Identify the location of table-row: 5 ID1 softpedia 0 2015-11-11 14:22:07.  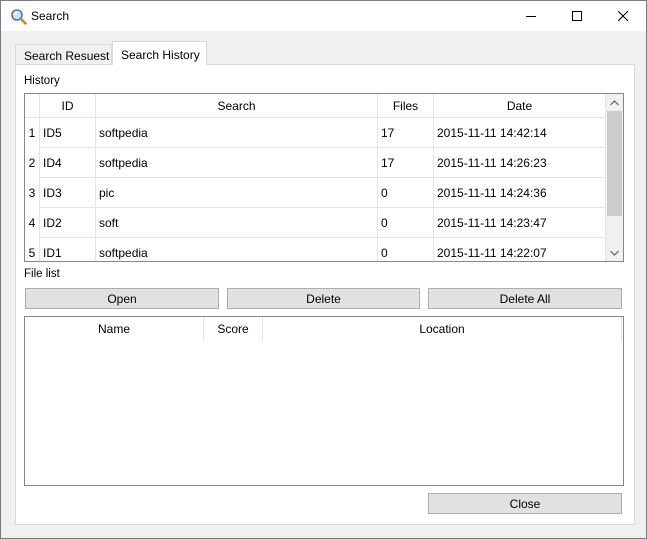
(316, 249).